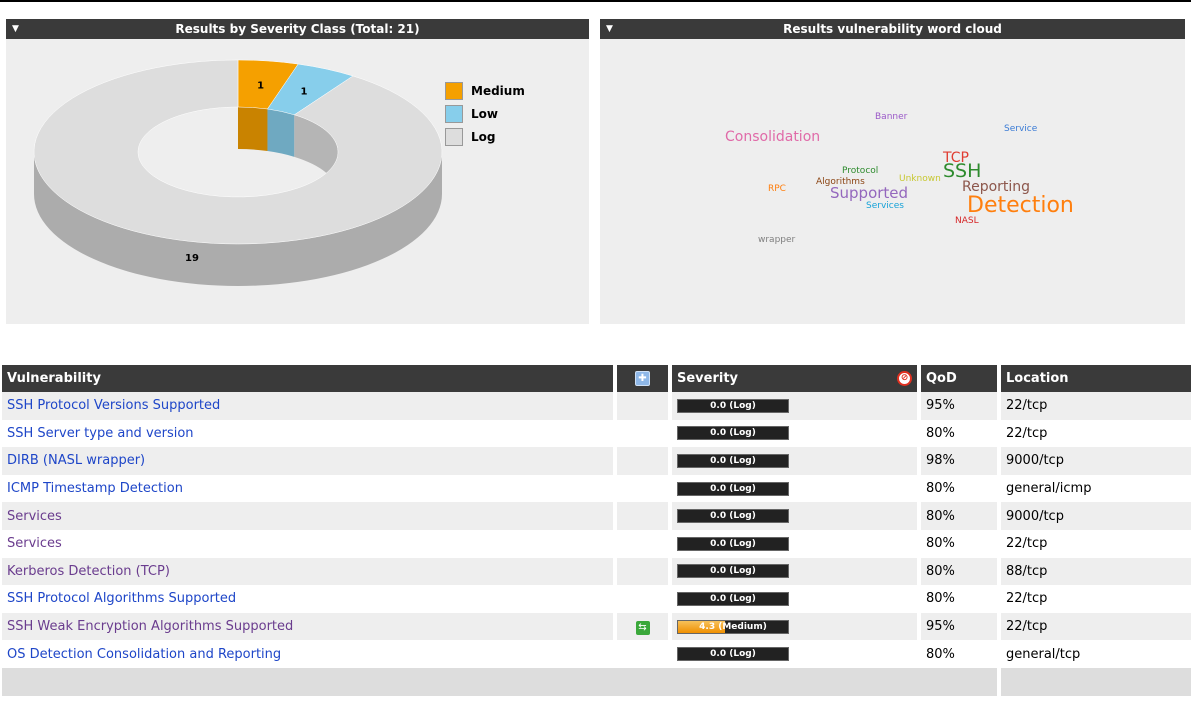 This screenshot has height=707, width=1191. I want to click on vulnerability-cell: DIRB (NASL wrapper), so click(309, 461).